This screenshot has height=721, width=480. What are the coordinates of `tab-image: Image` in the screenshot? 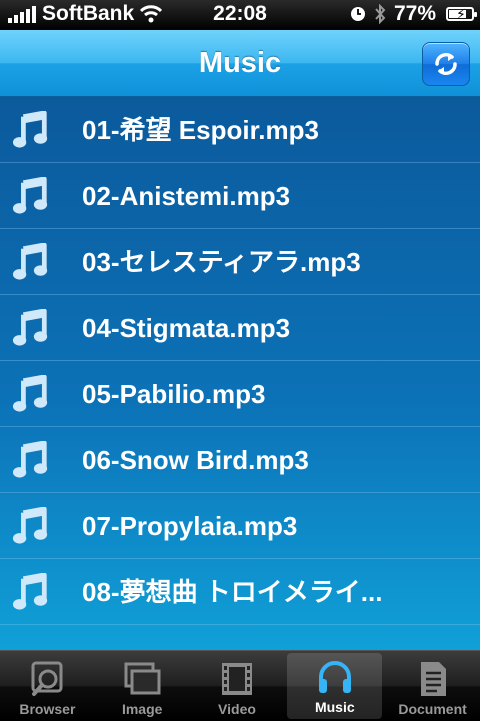 It's located at (142, 686).